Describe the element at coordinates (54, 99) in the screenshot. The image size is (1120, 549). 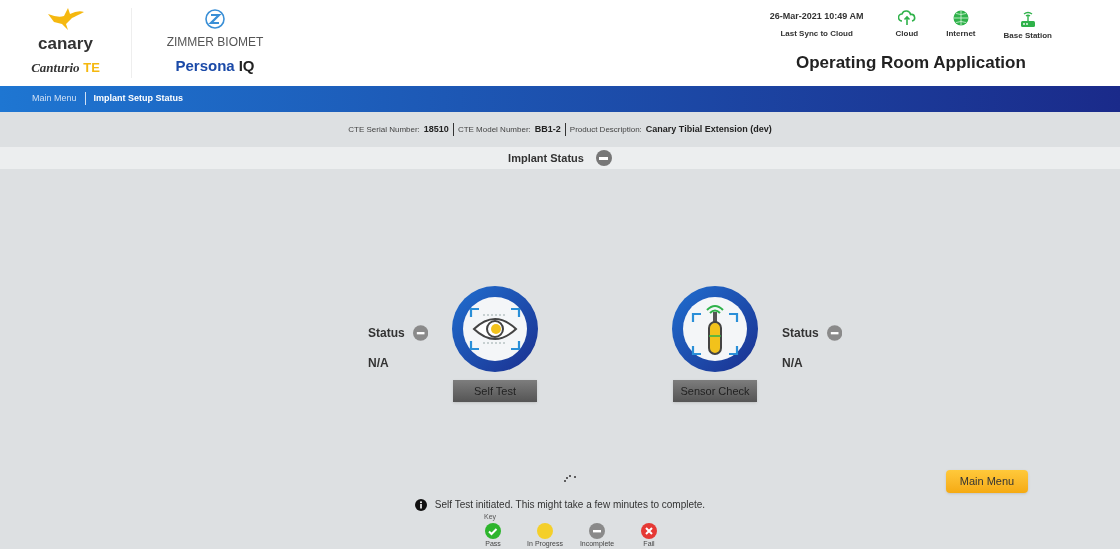
I see `breadcrumb-link: Main Menu` at that location.